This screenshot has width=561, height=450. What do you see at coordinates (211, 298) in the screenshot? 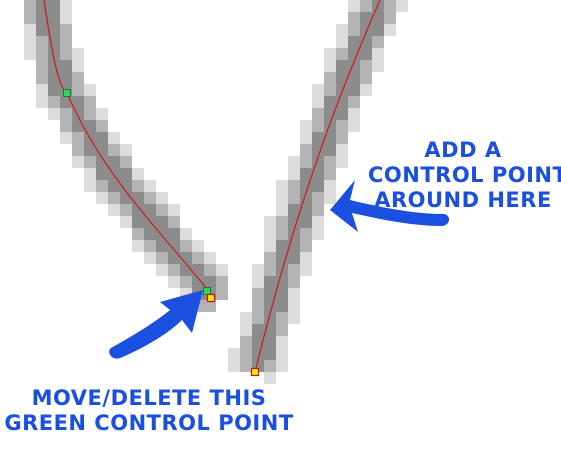
I see `yellow-end-point-left` at bounding box center [211, 298].